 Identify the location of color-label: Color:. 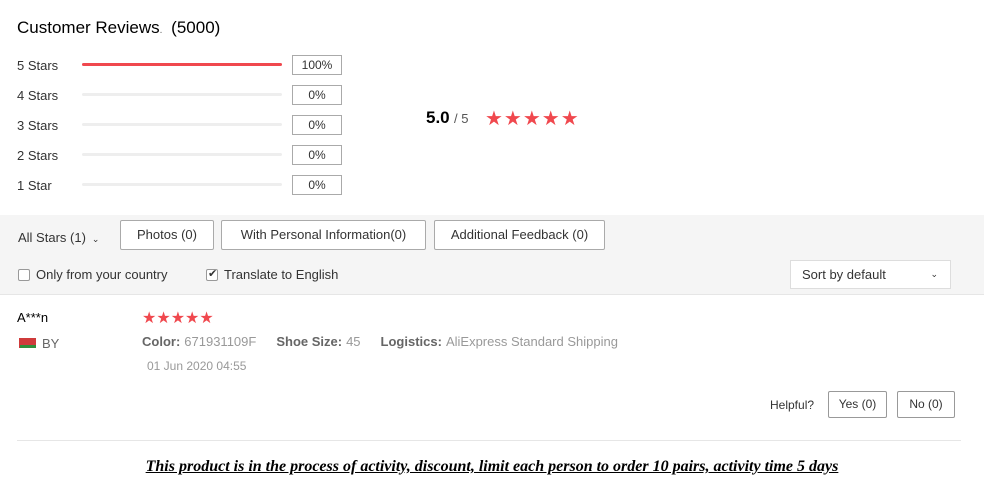
(161, 341).